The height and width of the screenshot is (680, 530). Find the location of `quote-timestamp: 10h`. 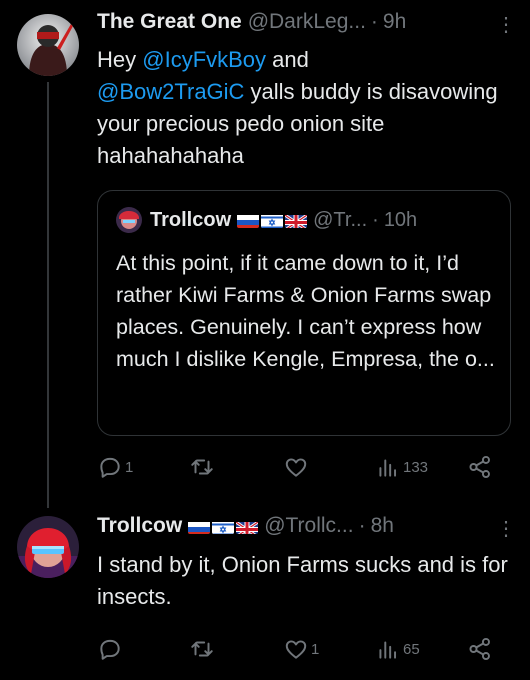

quote-timestamp: 10h is located at coordinates (400, 220).